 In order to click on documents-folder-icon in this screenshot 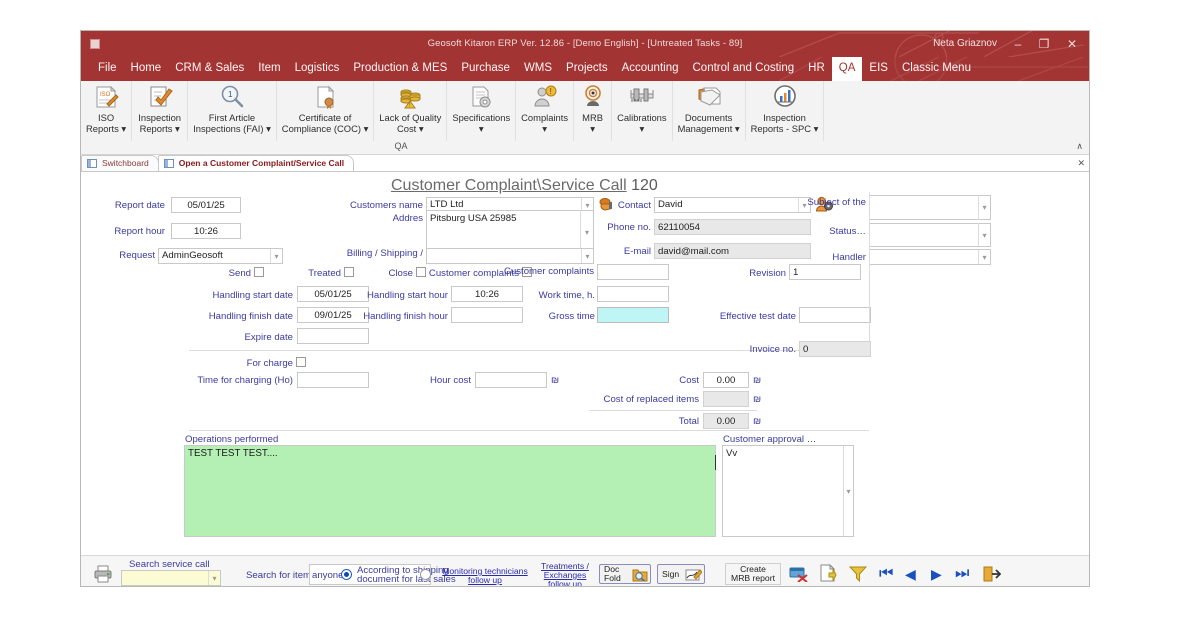, I will do `click(709, 97)`.